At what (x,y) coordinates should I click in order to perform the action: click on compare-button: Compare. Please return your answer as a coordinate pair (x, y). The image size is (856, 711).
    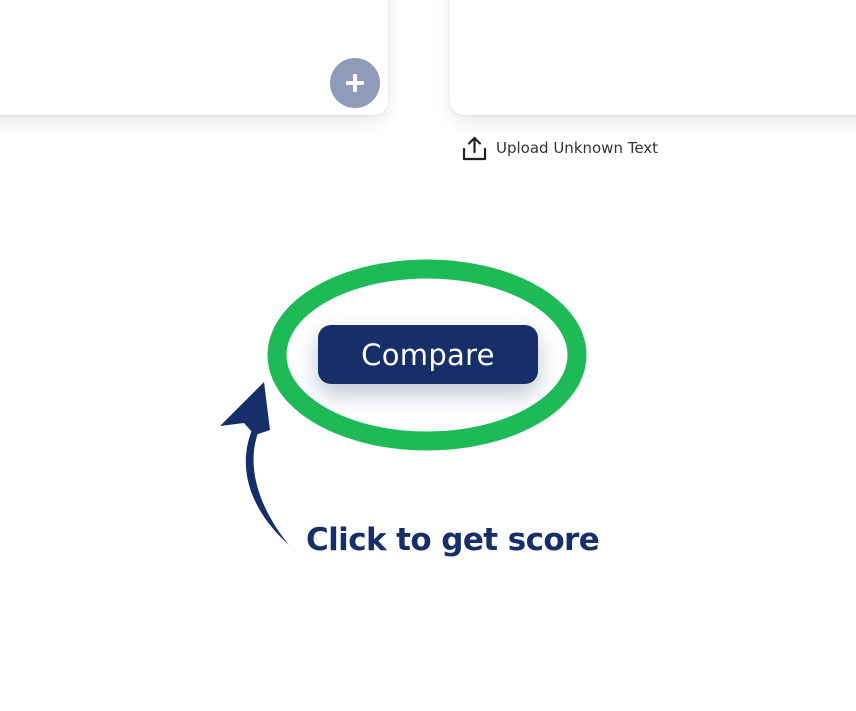
    Looking at the image, I should click on (428, 354).